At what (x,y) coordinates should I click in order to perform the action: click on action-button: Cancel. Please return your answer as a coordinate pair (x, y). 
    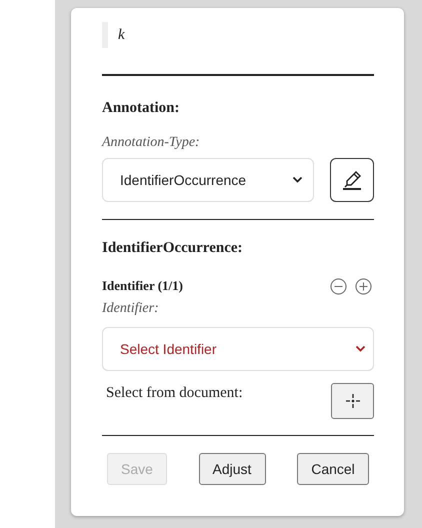
    Looking at the image, I should click on (333, 469).